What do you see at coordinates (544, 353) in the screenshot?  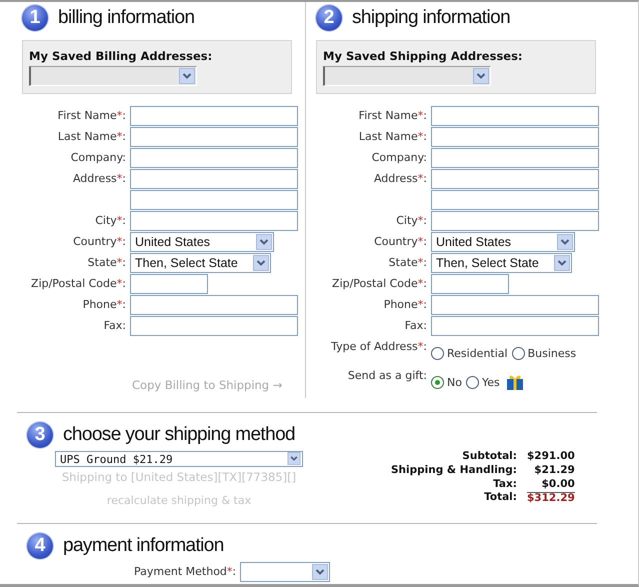 I see `radio-option: Business` at bounding box center [544, 353].